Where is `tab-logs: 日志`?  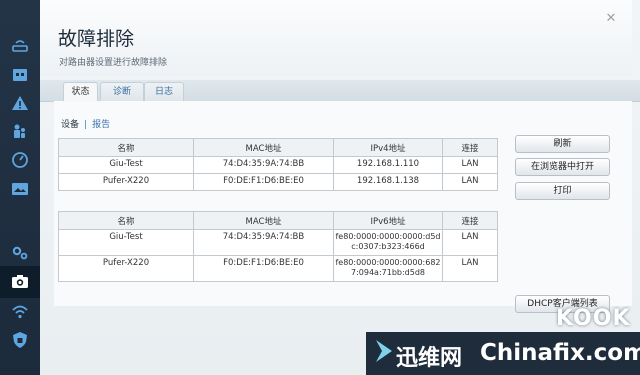 tab-logs: 日志 is located at coordinates (164, 91).